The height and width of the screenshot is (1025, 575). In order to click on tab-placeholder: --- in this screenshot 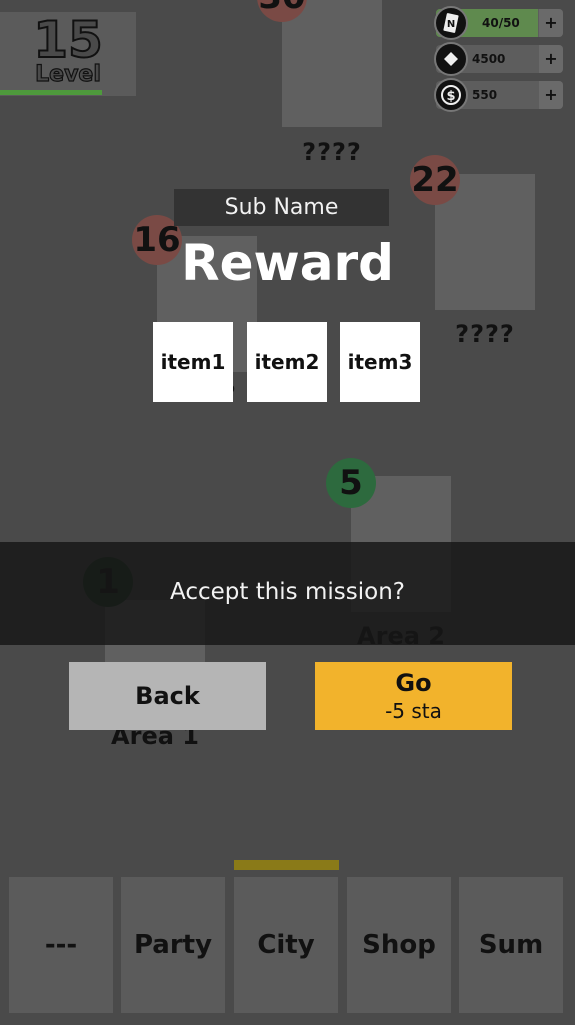, I will do `click(61, 945)`.